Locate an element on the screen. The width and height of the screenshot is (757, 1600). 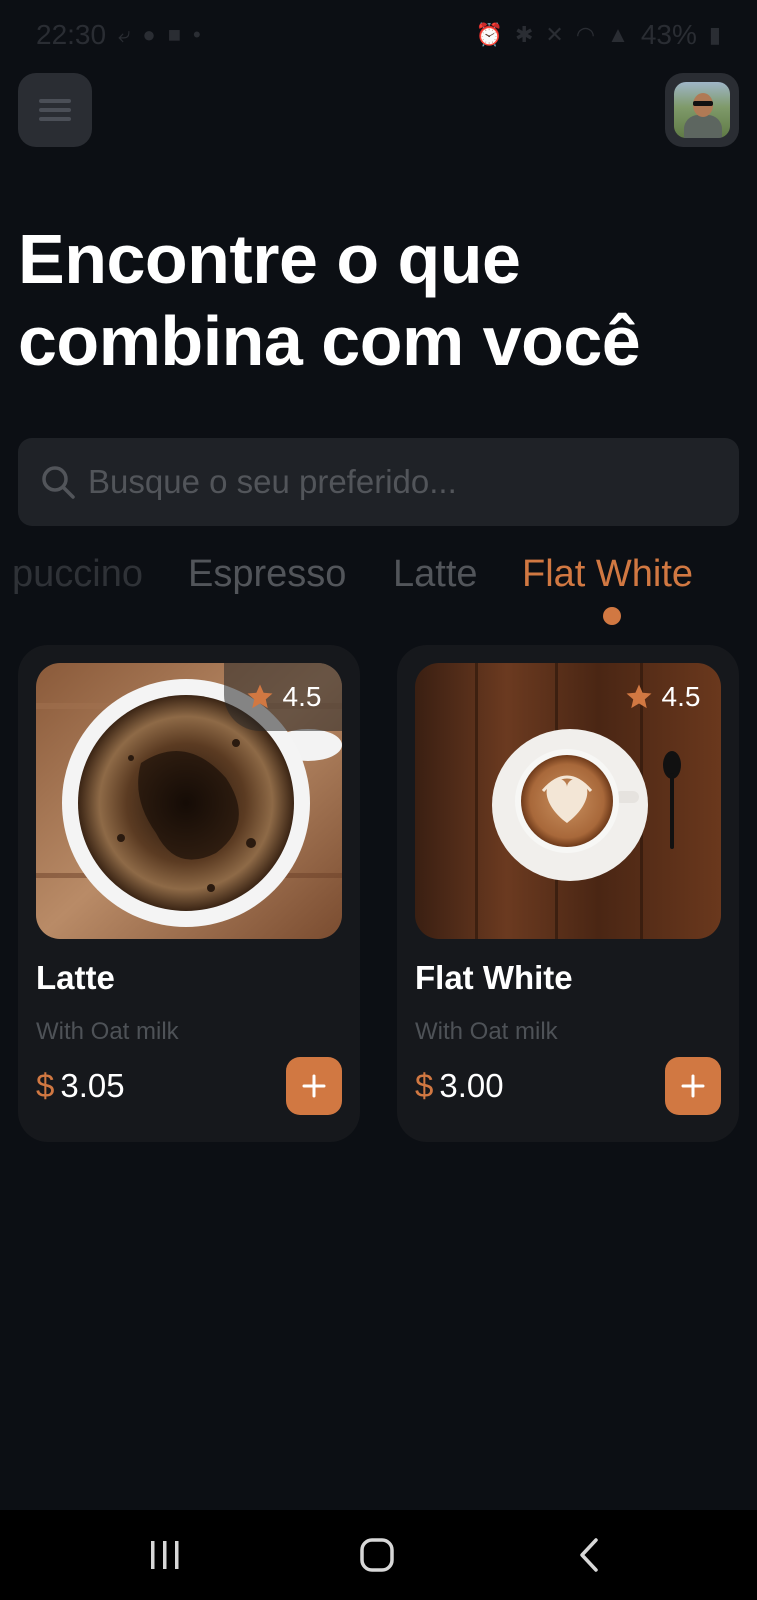
bluetooth-icon: ✱ is located at coordinates (524, 34).